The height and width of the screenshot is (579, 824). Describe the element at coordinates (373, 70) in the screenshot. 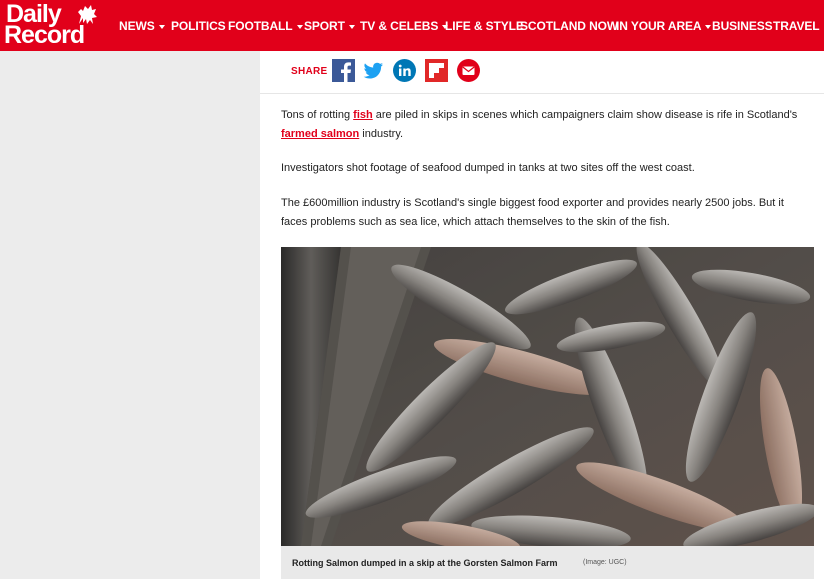

I see `twitter-icon` at that location.